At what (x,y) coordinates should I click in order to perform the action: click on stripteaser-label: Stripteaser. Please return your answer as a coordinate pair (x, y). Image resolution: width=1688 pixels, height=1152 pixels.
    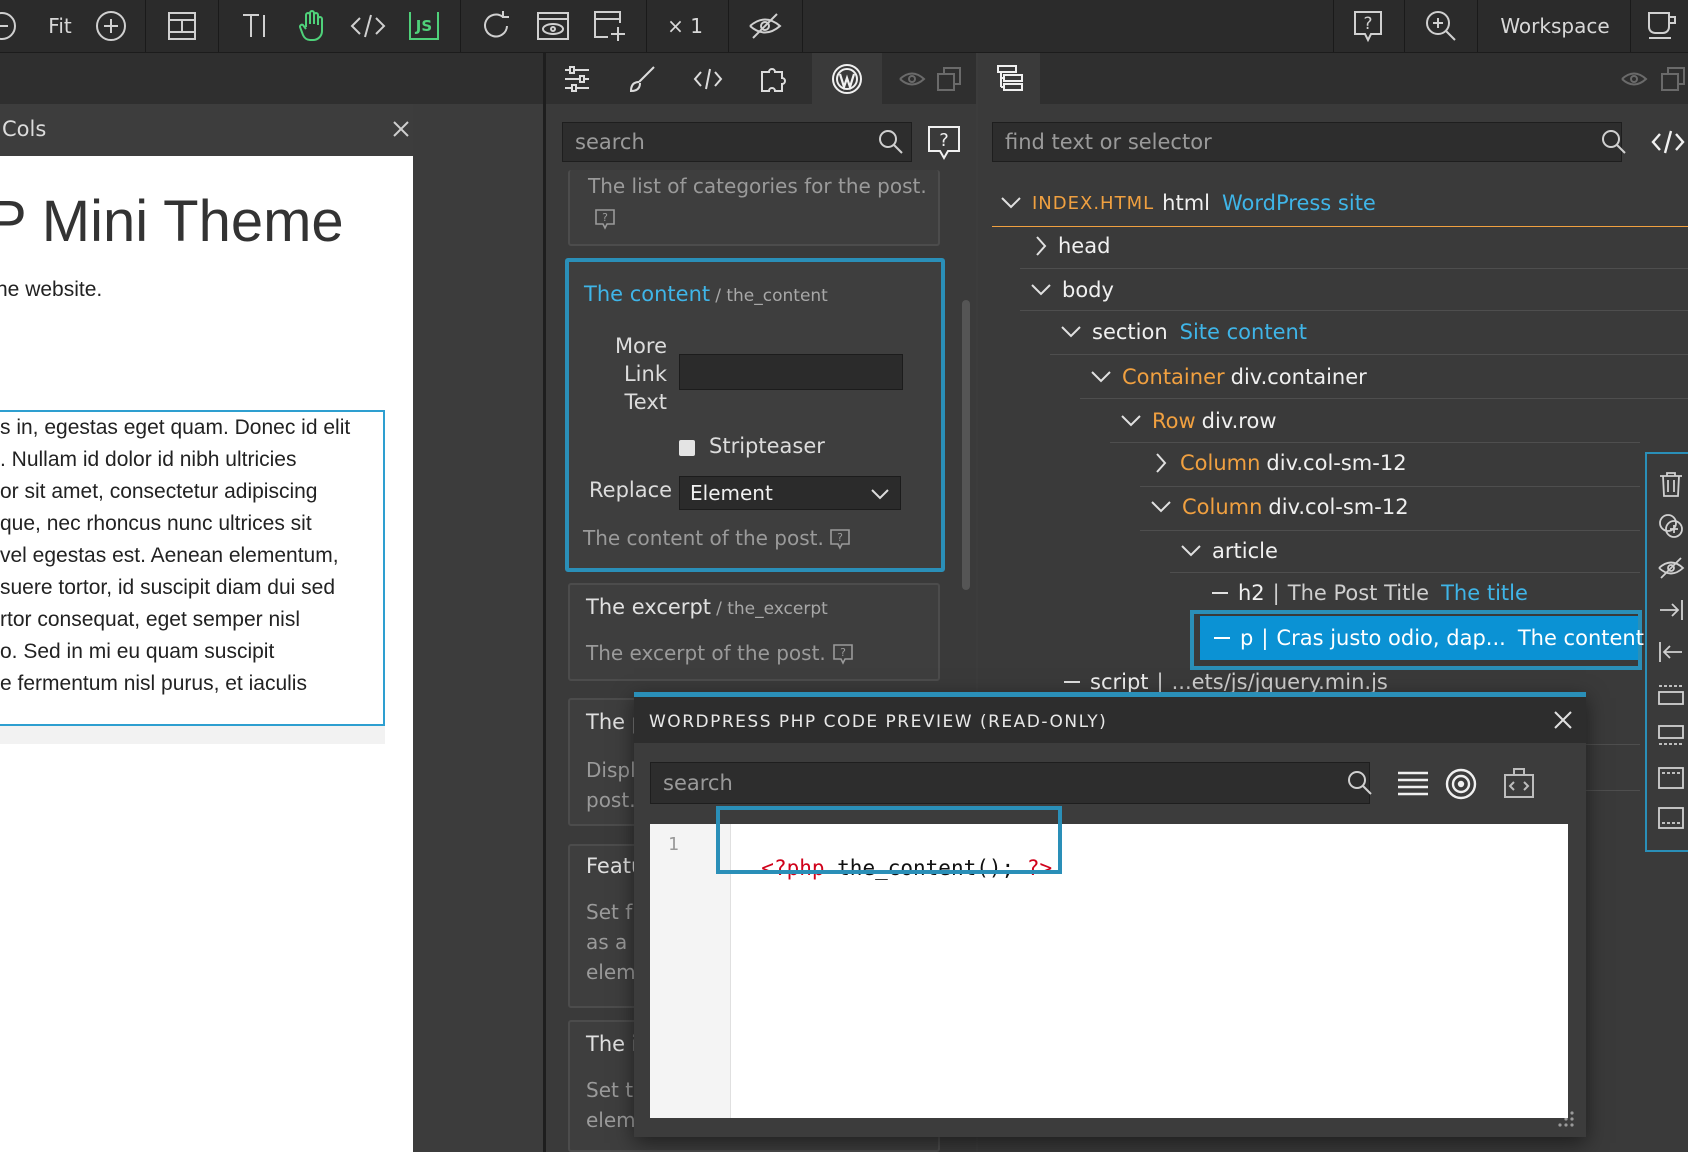
    Looking at the image, I should click on (767, 446).